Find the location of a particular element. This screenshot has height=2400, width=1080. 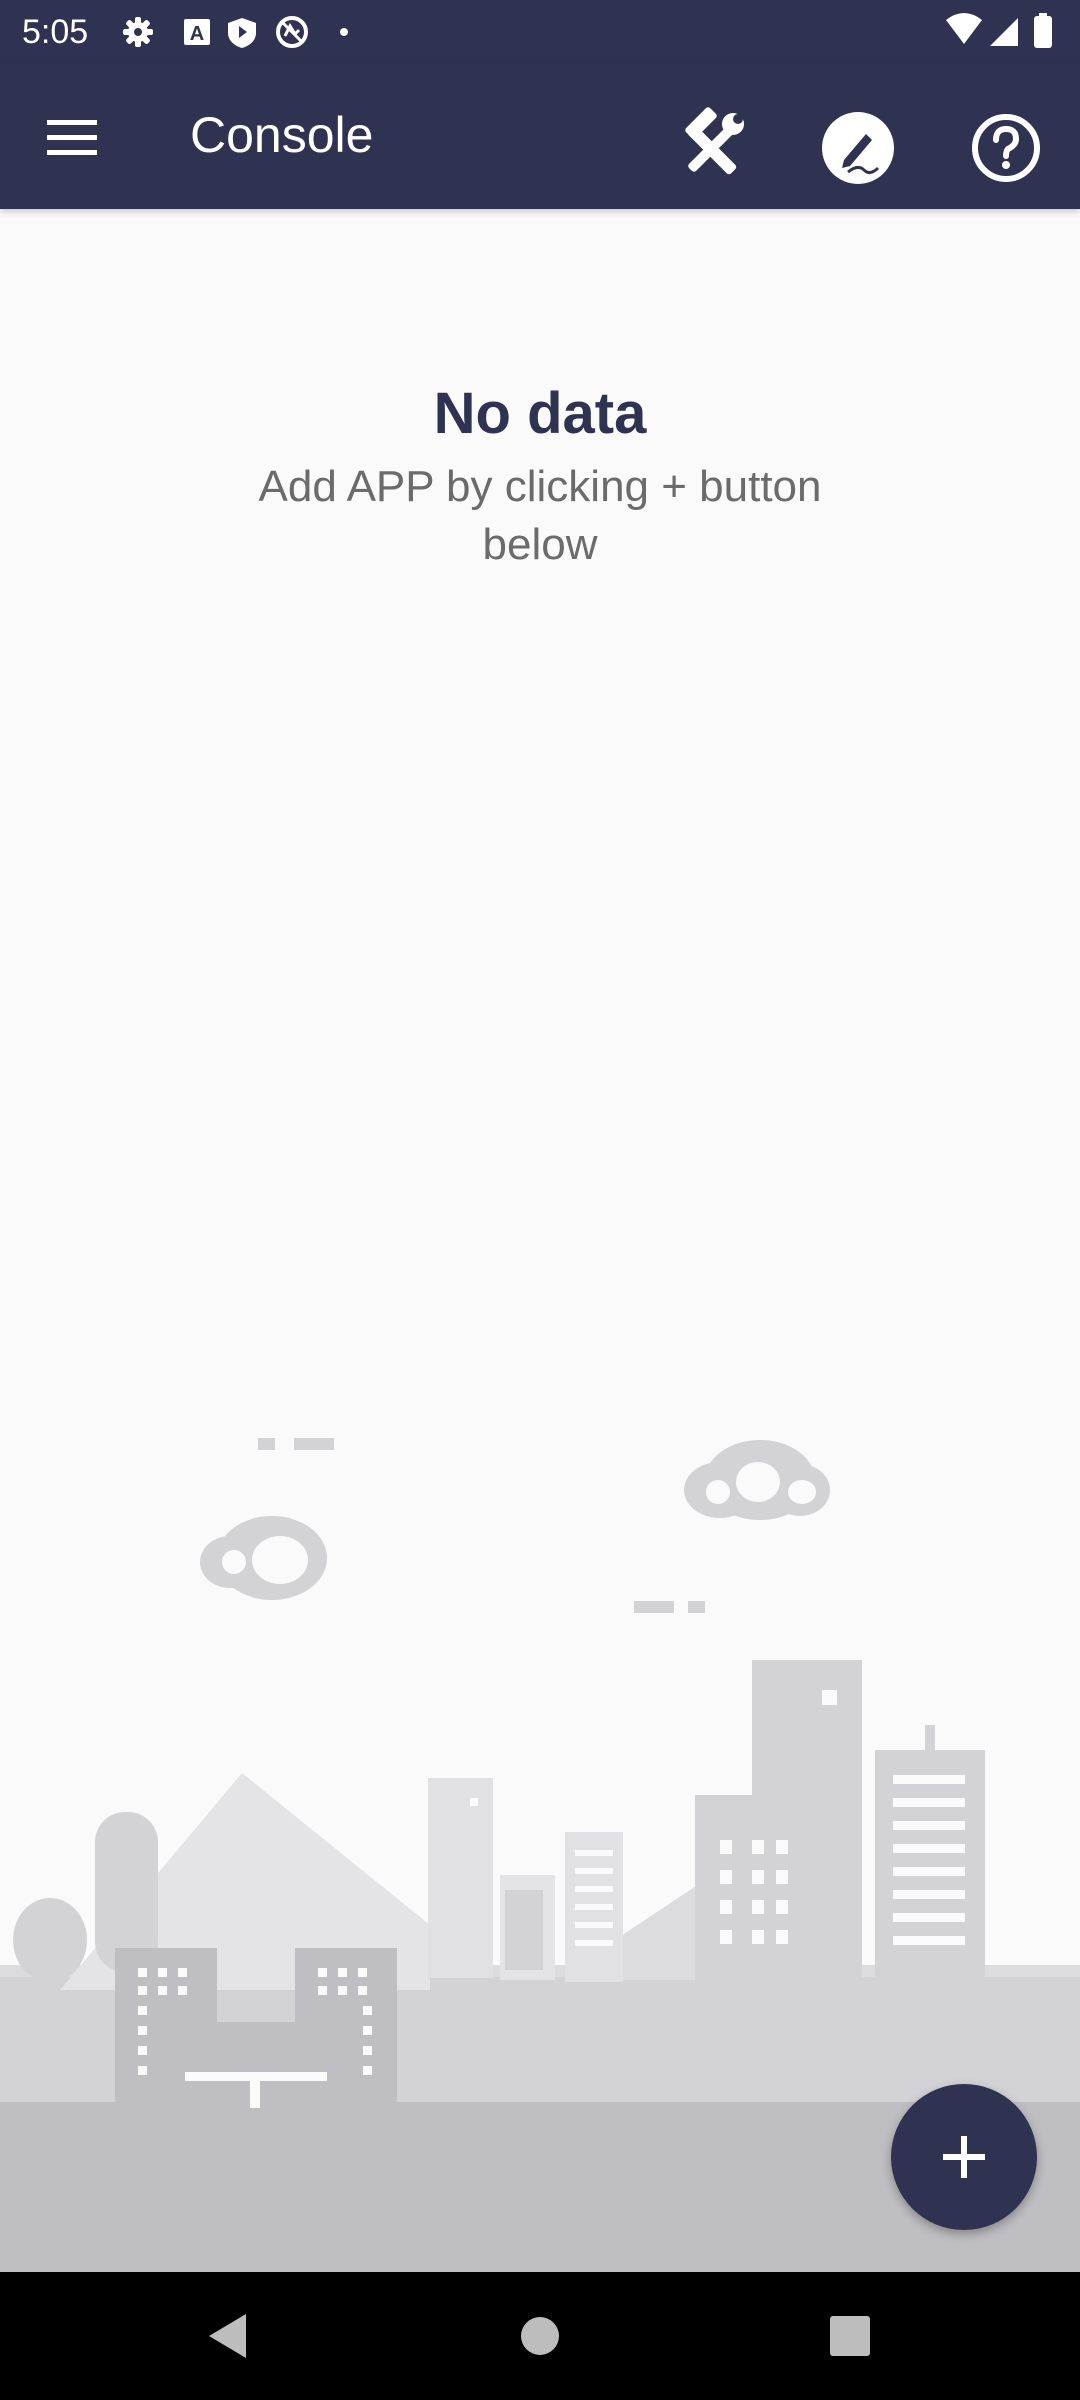

status-icons-left: A is located at coordinates (235, 32).